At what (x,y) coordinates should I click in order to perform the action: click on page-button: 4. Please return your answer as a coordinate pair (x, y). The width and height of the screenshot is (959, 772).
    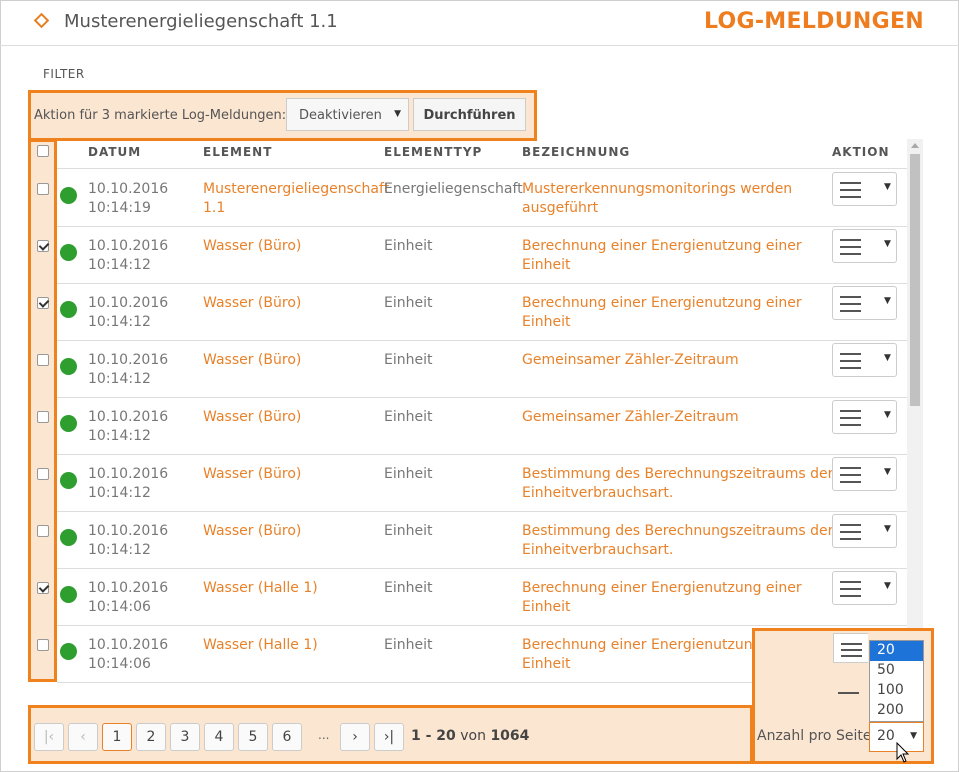
    Looking at the image, I should click on (219, 737).